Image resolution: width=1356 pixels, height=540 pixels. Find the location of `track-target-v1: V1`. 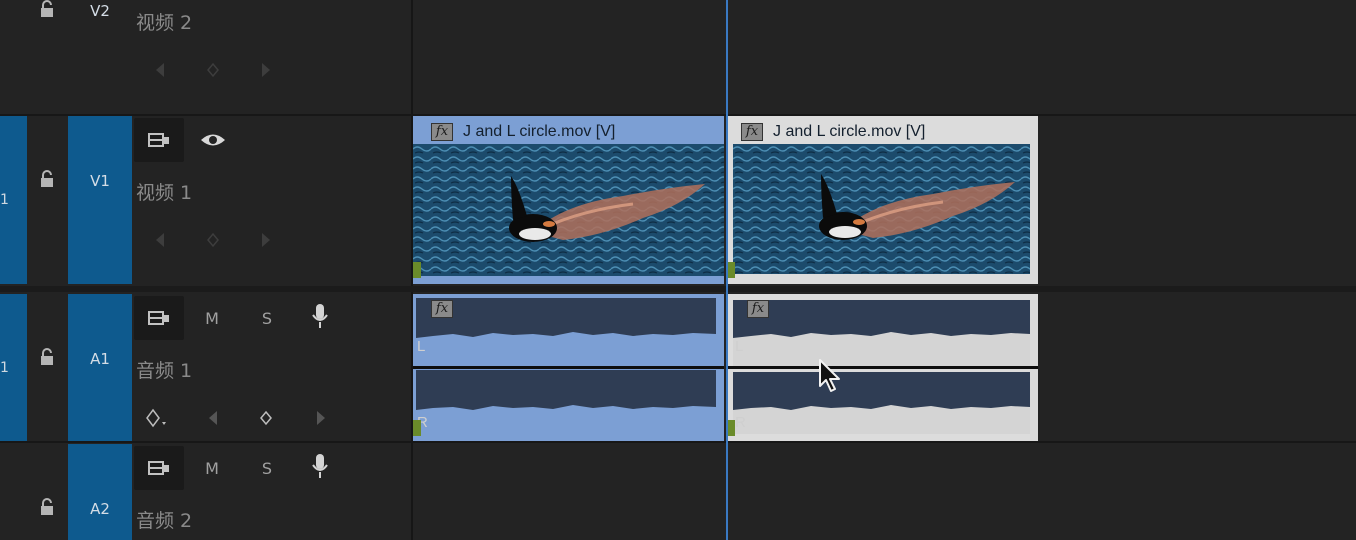

track-target-v1: V1 is located at coordinates (100, 200).